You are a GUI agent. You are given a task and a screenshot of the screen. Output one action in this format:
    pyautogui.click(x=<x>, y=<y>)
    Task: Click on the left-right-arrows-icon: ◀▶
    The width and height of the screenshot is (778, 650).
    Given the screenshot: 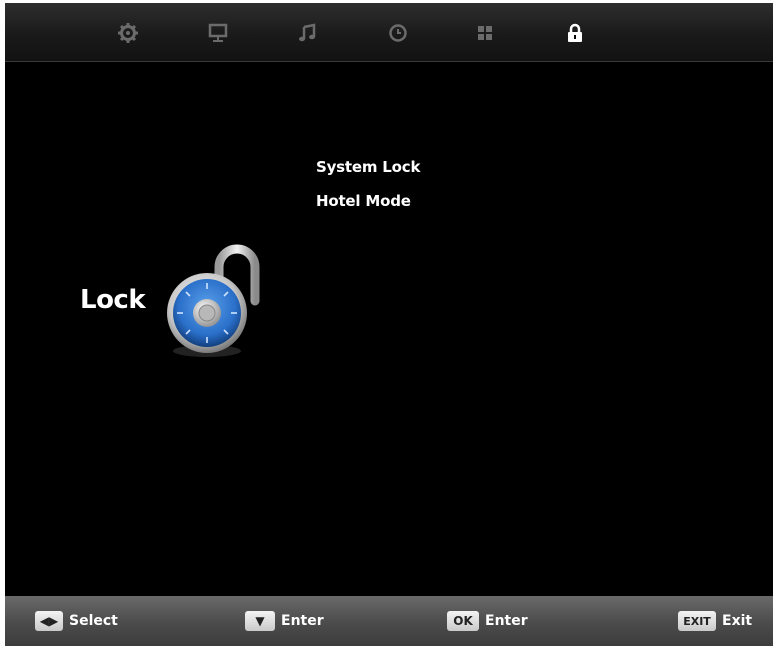 What is the action you would take?
    pyautogui.click(x=49, y=621)
    